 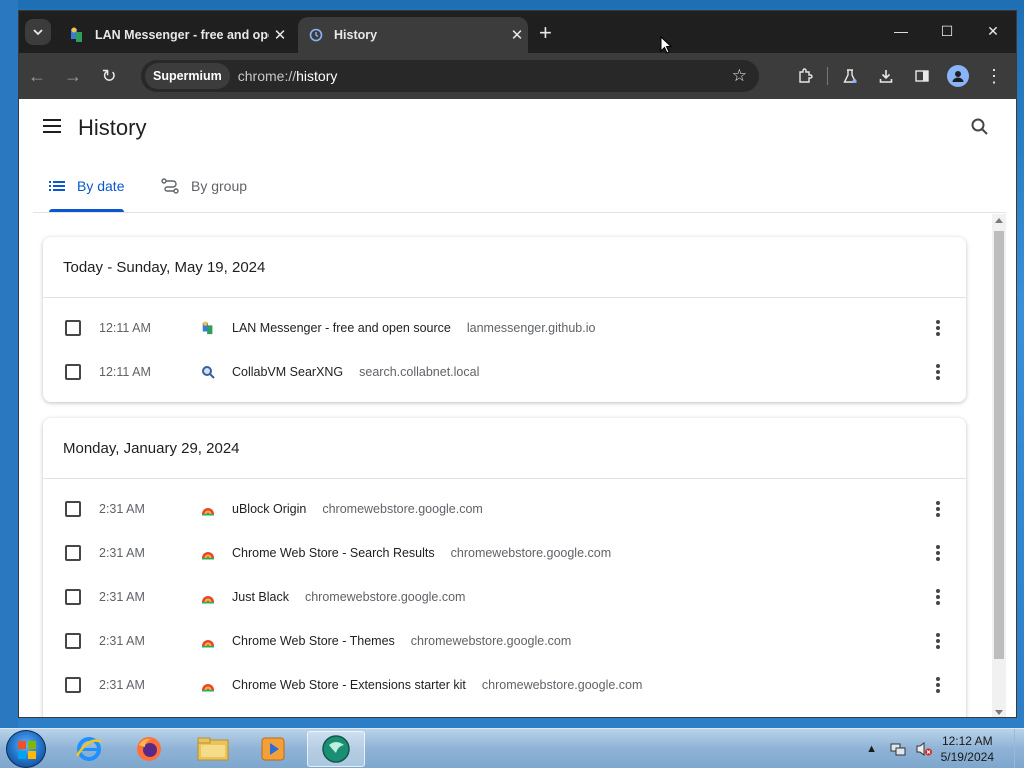 What do you see at coordinates (149, 749) in the screenshot?
I see `firefox-icon` at bounding box center [149, 749].